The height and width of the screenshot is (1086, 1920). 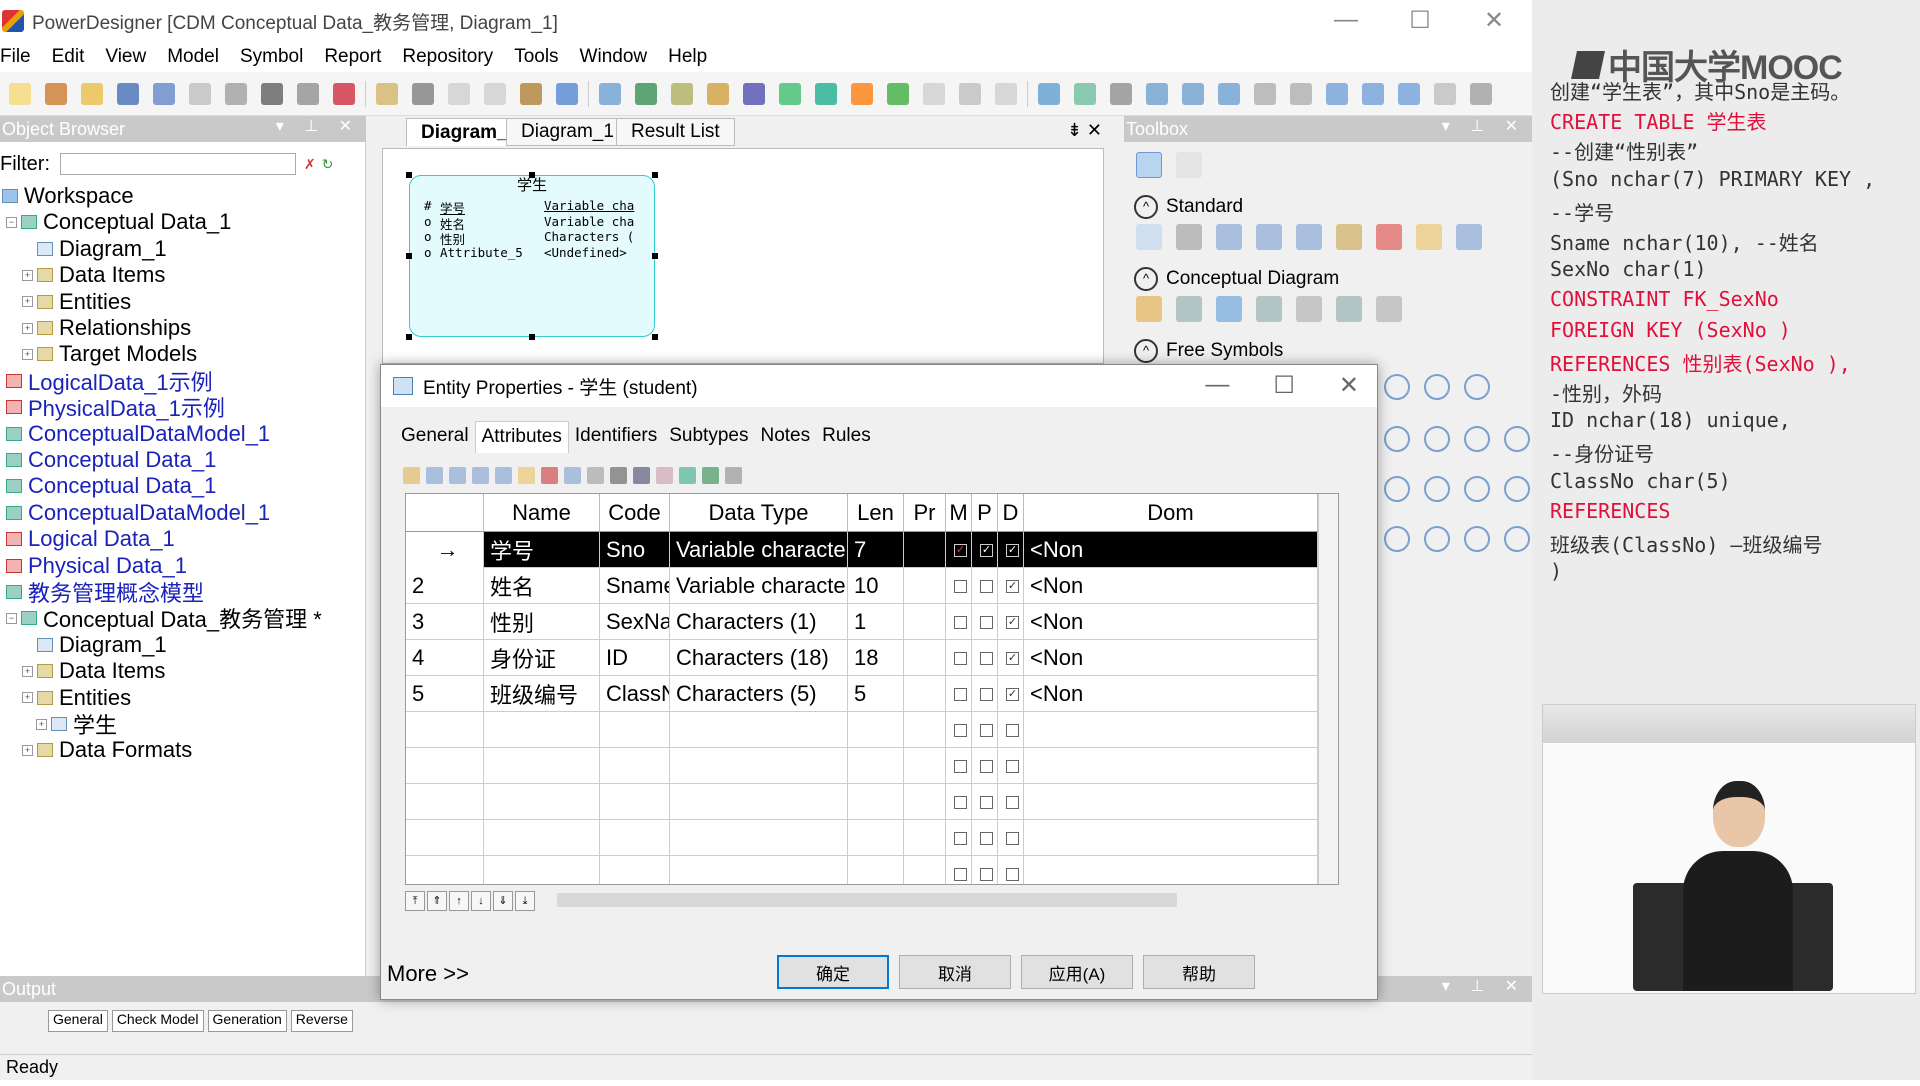 I want to click on clear-filter-icon: ✗, so click(x=310, y=164).